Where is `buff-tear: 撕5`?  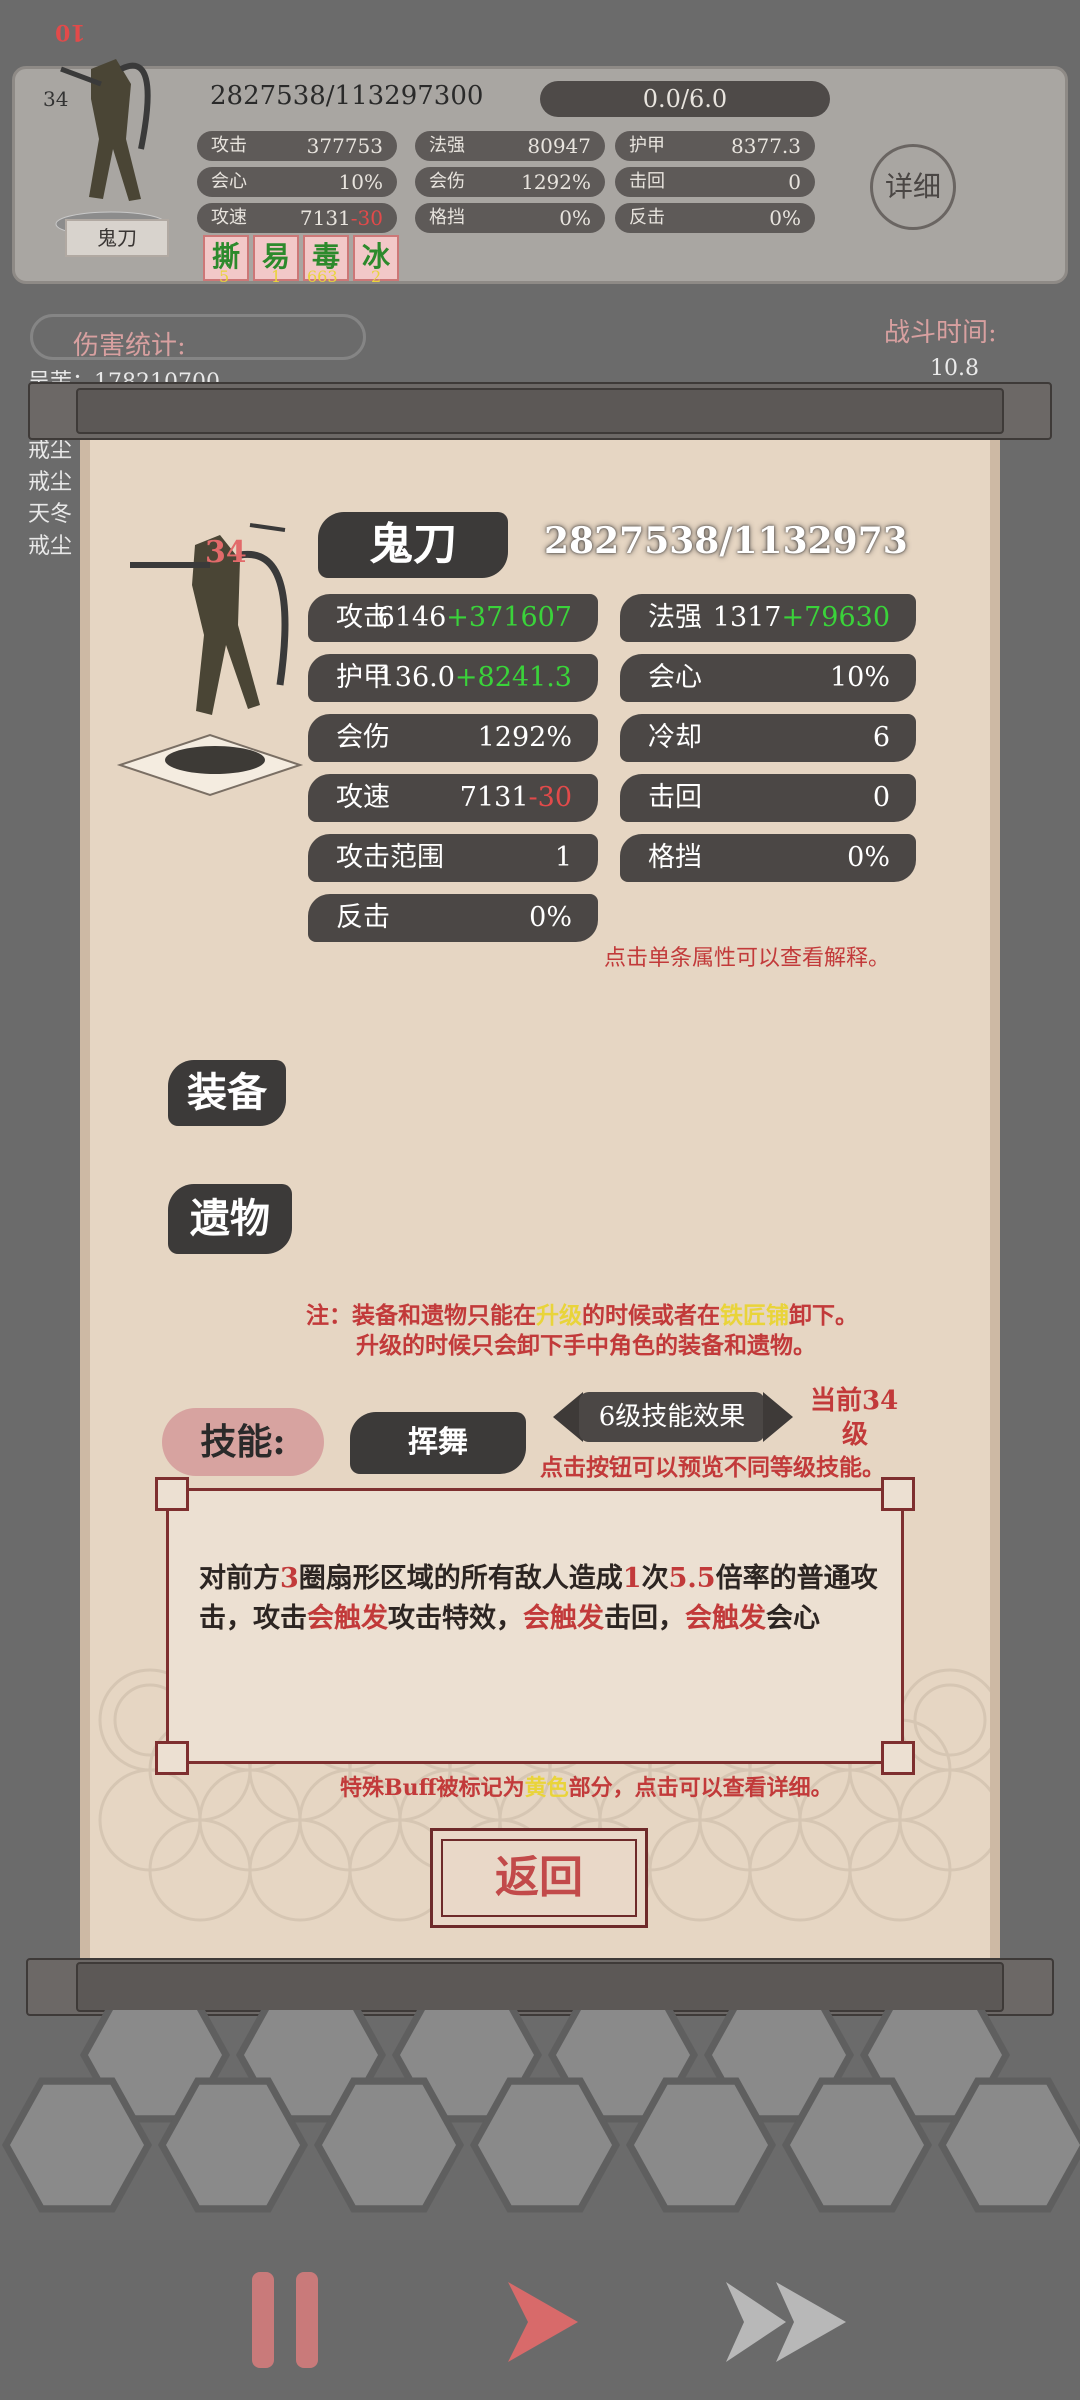
buff-tear: 撕5 is located at coordinates (226, 260).